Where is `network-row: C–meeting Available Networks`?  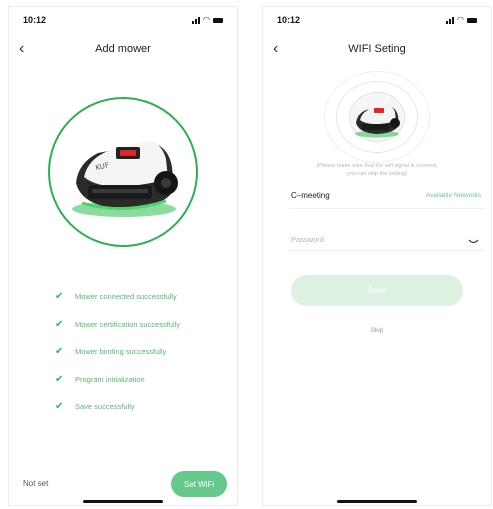
network-row: C–meeting Available Networks is located at coordinates (387, 198).